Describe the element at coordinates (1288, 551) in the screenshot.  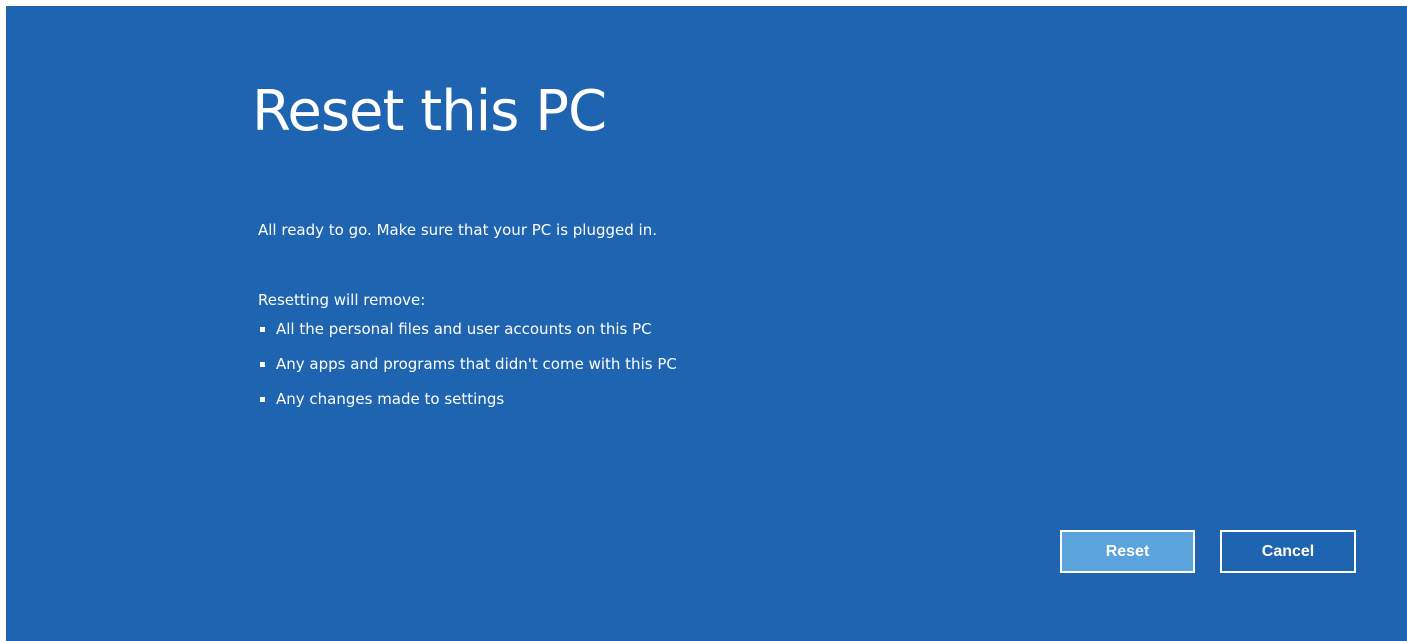
I see `cancel-button: Cancel` at that location.